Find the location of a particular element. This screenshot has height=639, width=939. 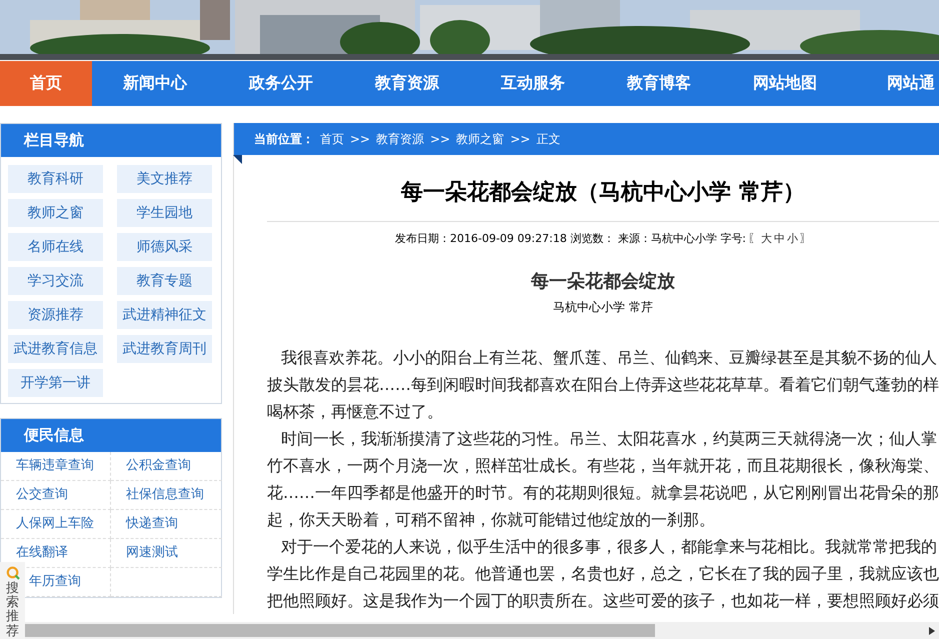

category-link: 名师在线 is located at coordinates (55, 247).